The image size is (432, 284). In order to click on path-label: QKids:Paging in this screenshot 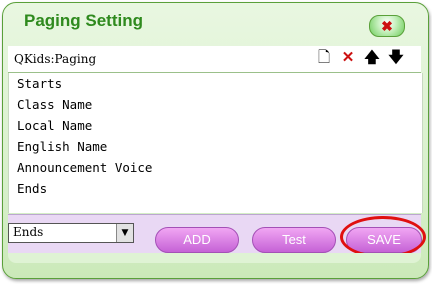, I will do `click(55, 59)`.